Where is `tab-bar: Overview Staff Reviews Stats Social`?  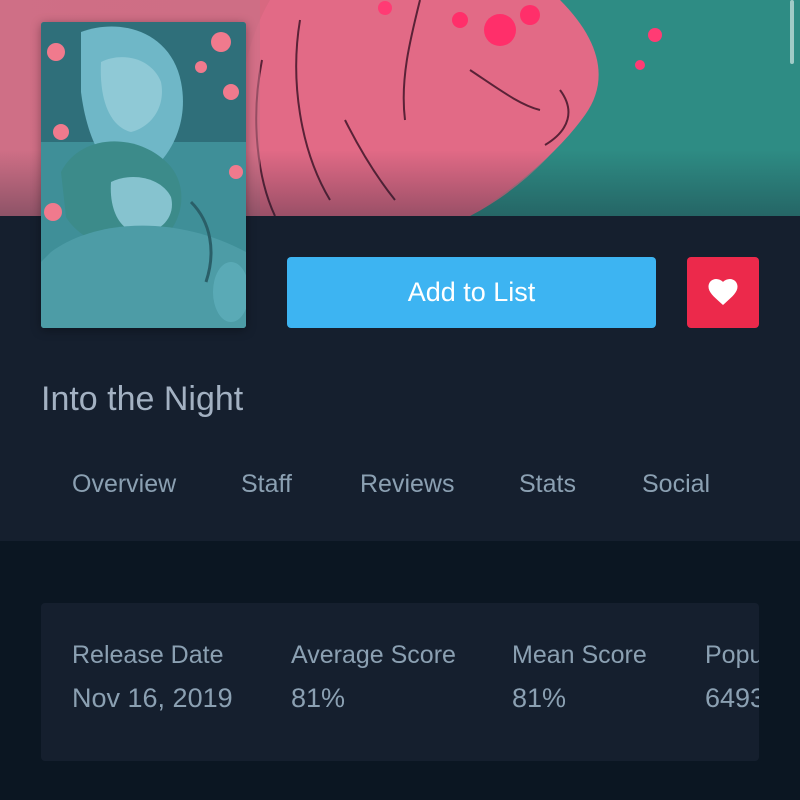
tab-bar: Overview Staff Reviews Stats Social is located at coordinates (400, 495).